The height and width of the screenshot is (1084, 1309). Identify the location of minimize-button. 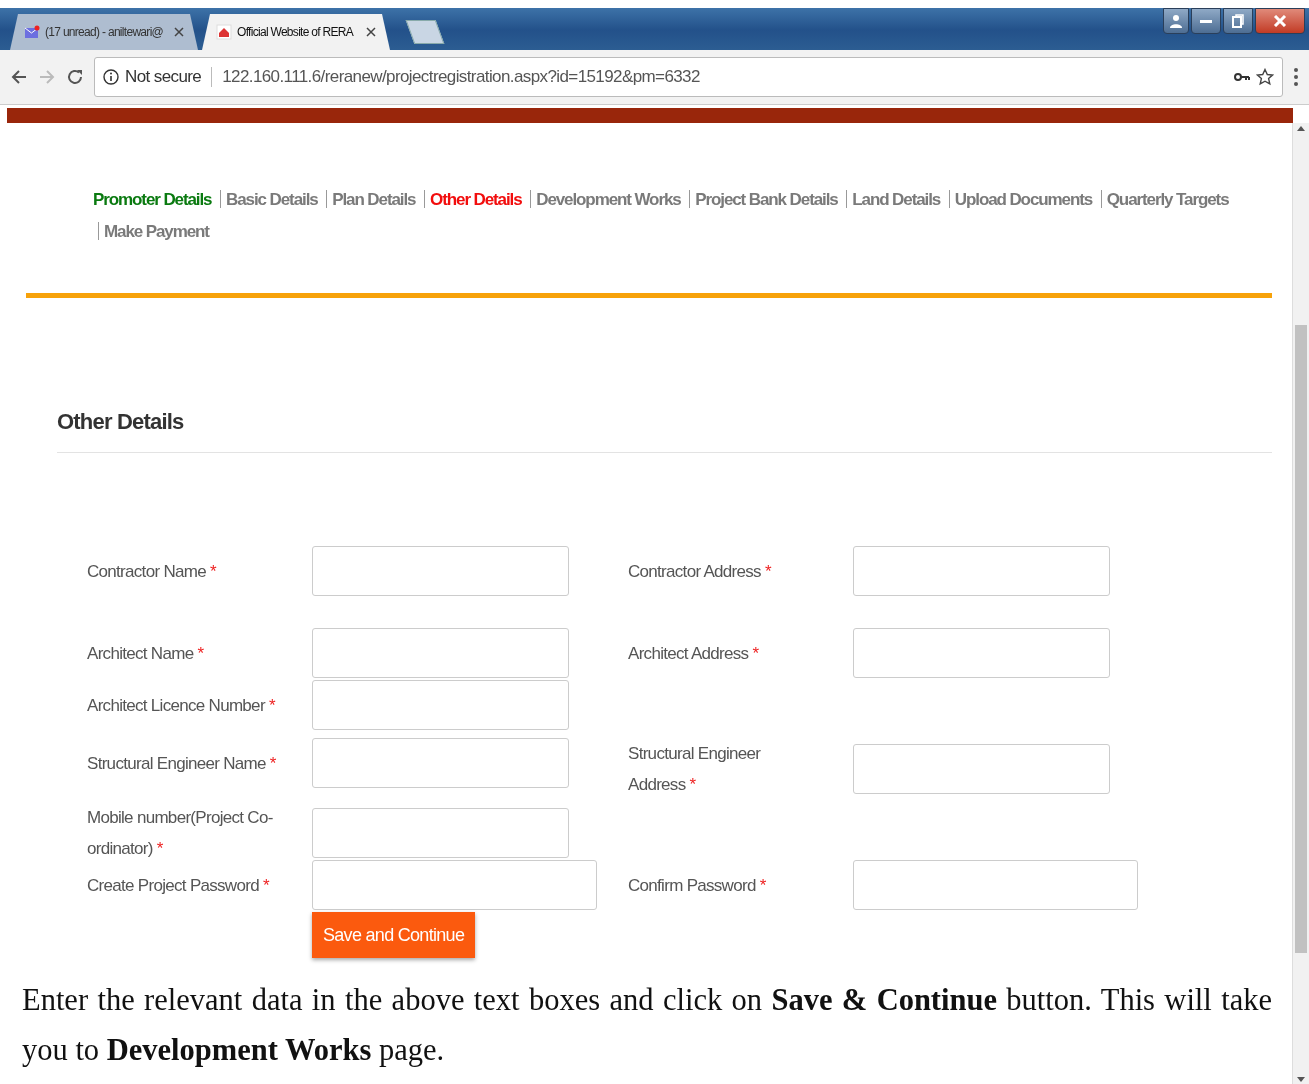
(1206, 21).